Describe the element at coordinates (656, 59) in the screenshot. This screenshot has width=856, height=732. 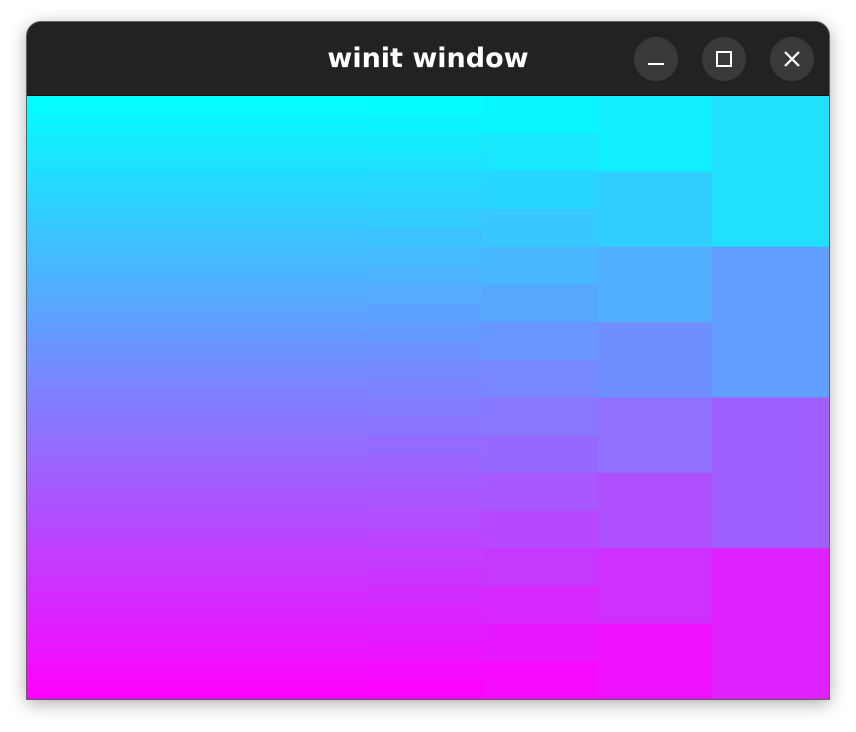
I see `minimize-button` at that location.